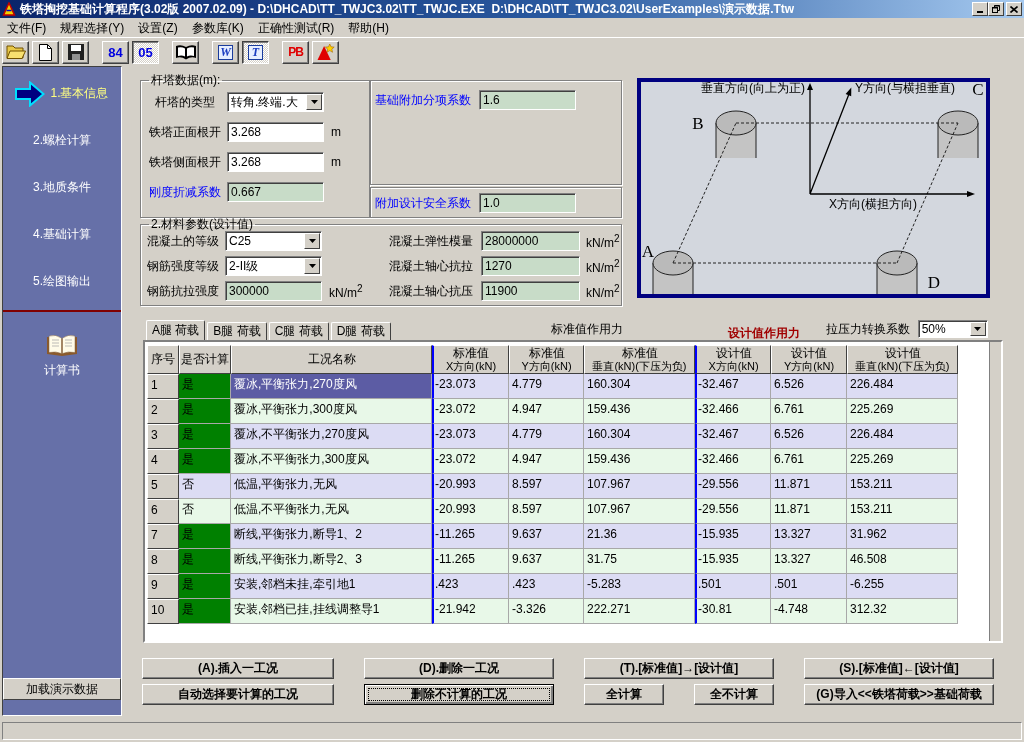  Describe the element at coordinates (809, 511) in the screenshot. I see `table-cell: 11.871` at that location.